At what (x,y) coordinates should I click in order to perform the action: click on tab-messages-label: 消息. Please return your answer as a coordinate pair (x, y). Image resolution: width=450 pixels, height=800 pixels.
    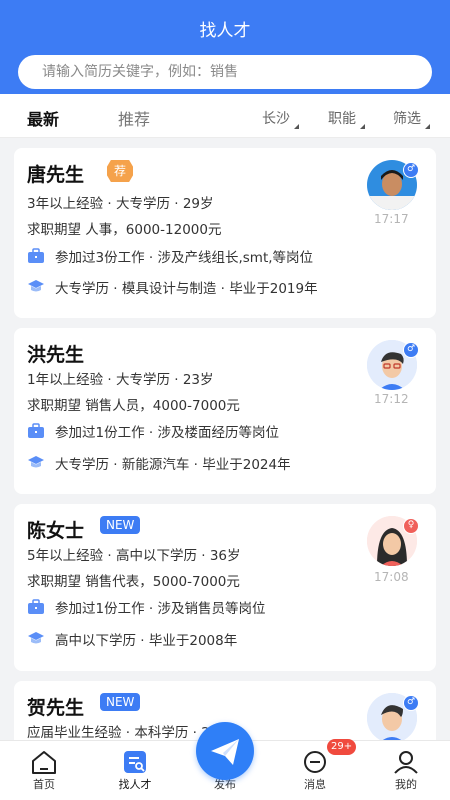
    Looking at the image, I should click on (315, 784).